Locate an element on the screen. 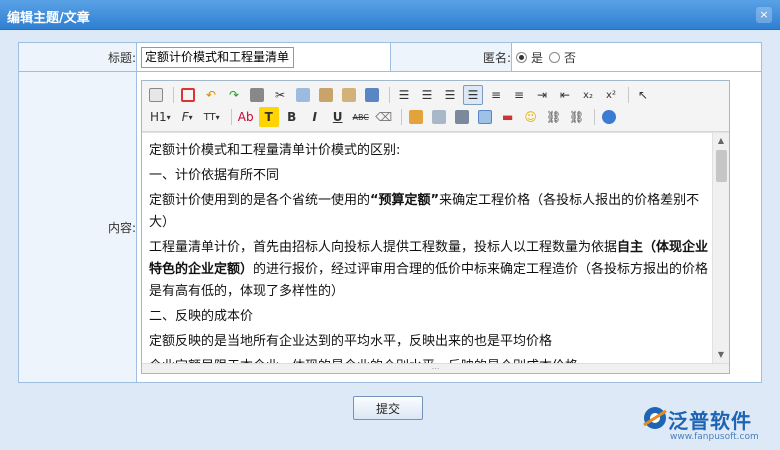 This screenshot has width=780, height=450. editor-paragraph: 定额反映的是当地所有企业达到的平均水平，反映出来的也是平均价格 is located at coordinates (429, 342).